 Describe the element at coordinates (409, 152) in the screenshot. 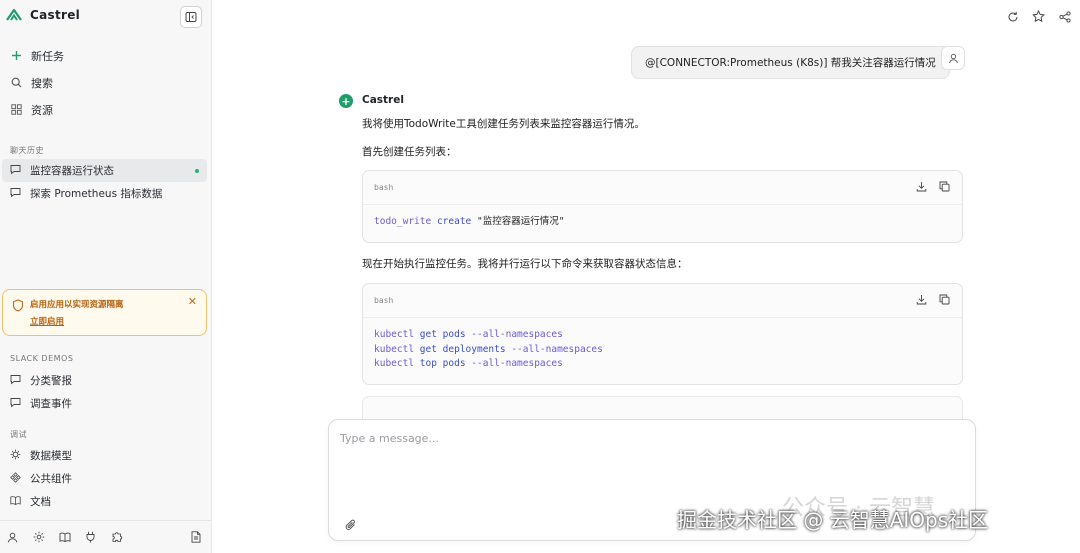

I see `bot-step1: 首先创建任务列表：` at that location.